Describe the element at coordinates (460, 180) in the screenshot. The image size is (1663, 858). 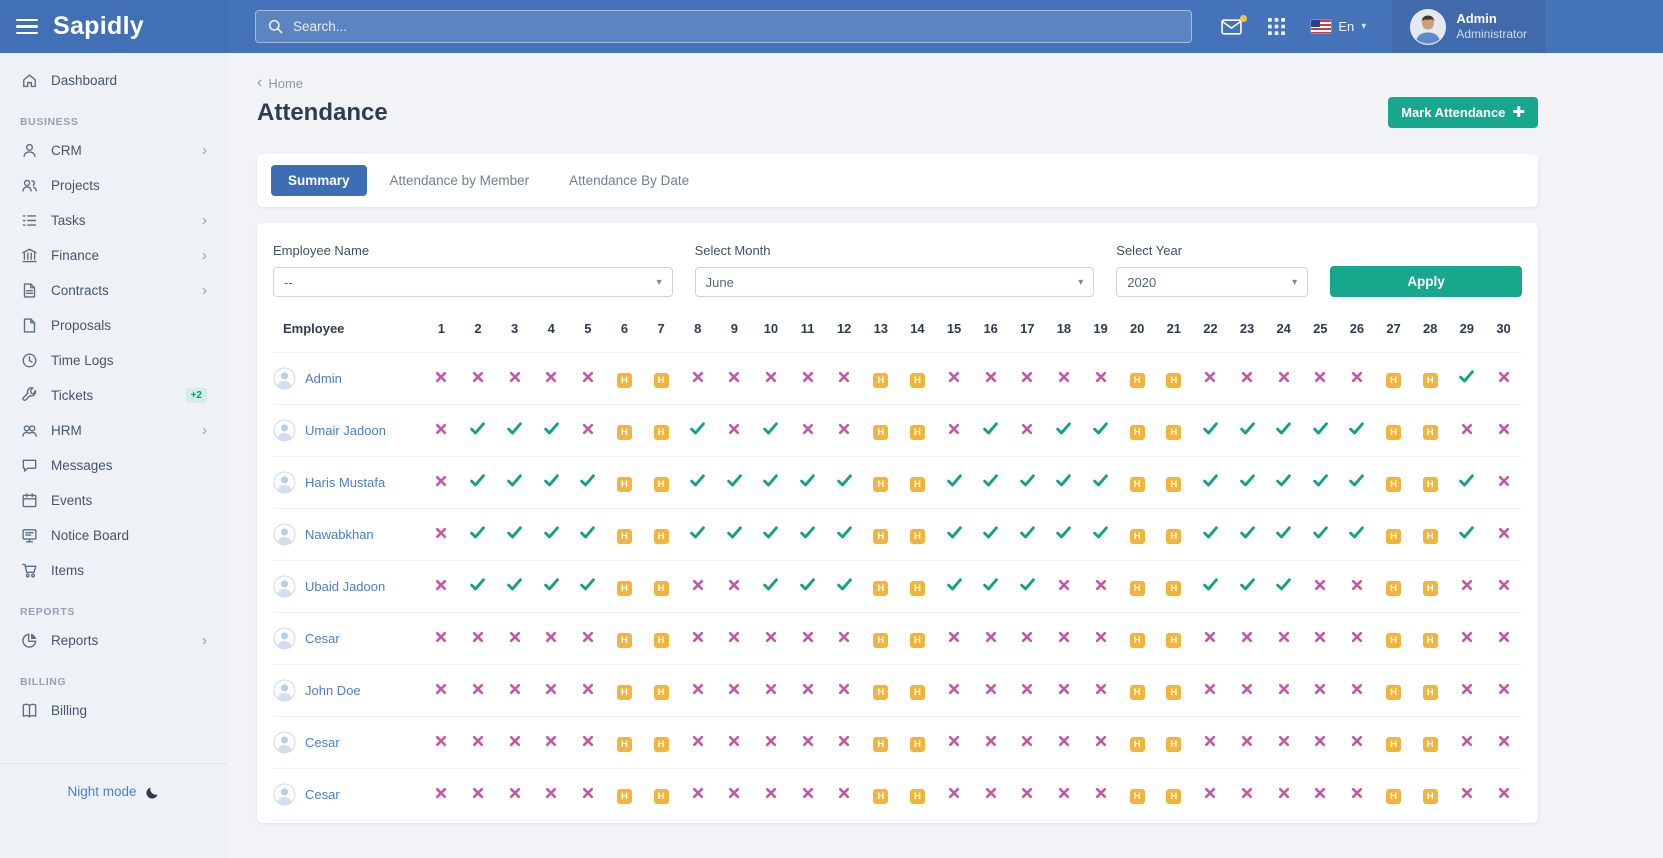
I see `tab-attendance-by-member: Attendance by Member` at that location.